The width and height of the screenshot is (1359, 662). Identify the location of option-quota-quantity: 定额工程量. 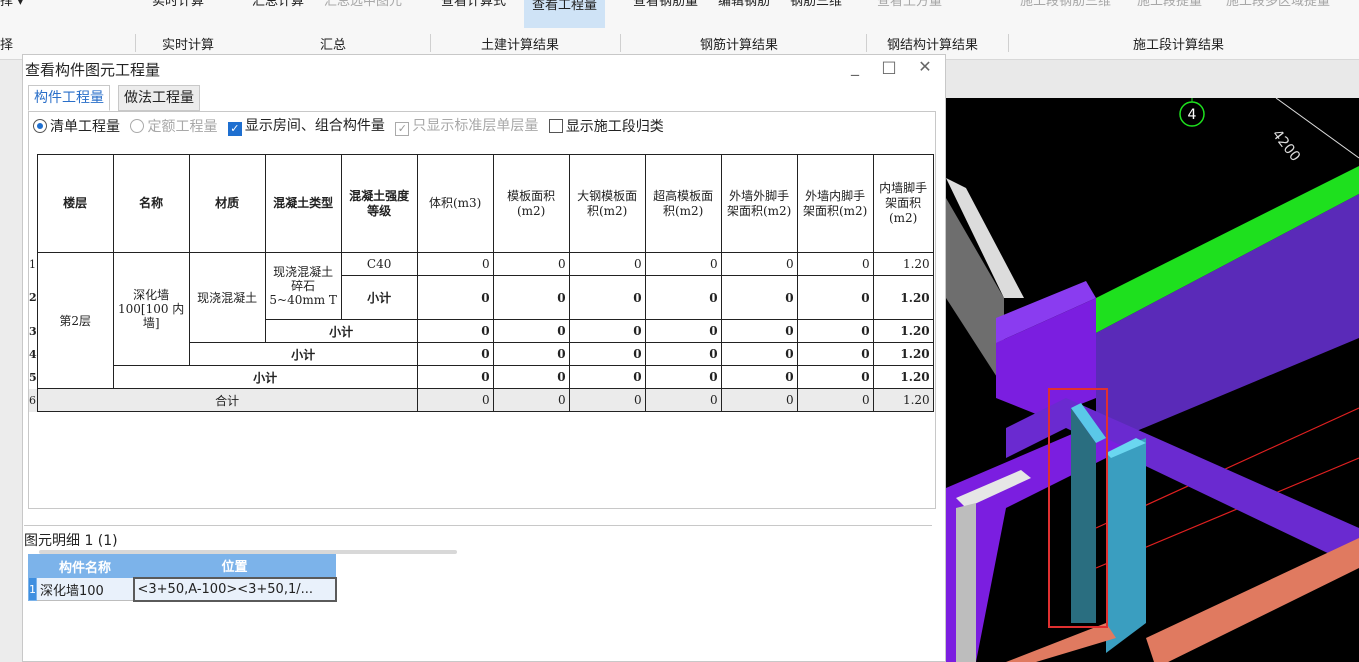
(173, 126).